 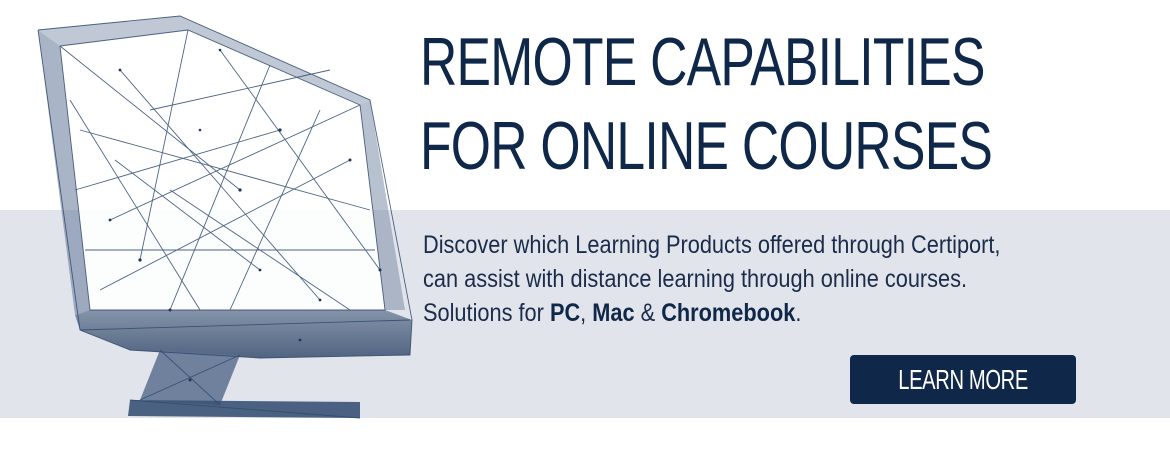 I want to click on description-line-3: Solutions for PC, Mac & Chromebook., so click(x=745, y=313).